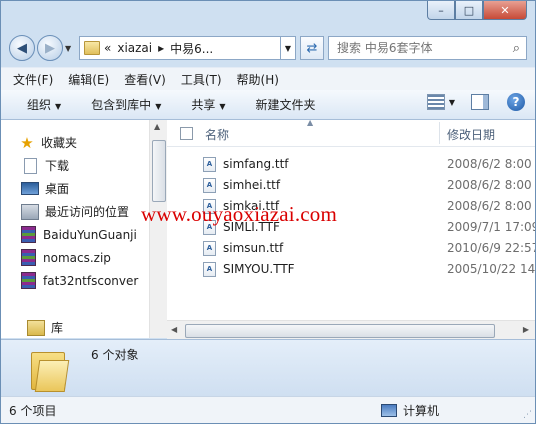 Image resolution: width=536 pixels, height=424 pixels. Describe the element at coordinates (22, 48) in the screenshot. I see `back-button: ◀` at that location.